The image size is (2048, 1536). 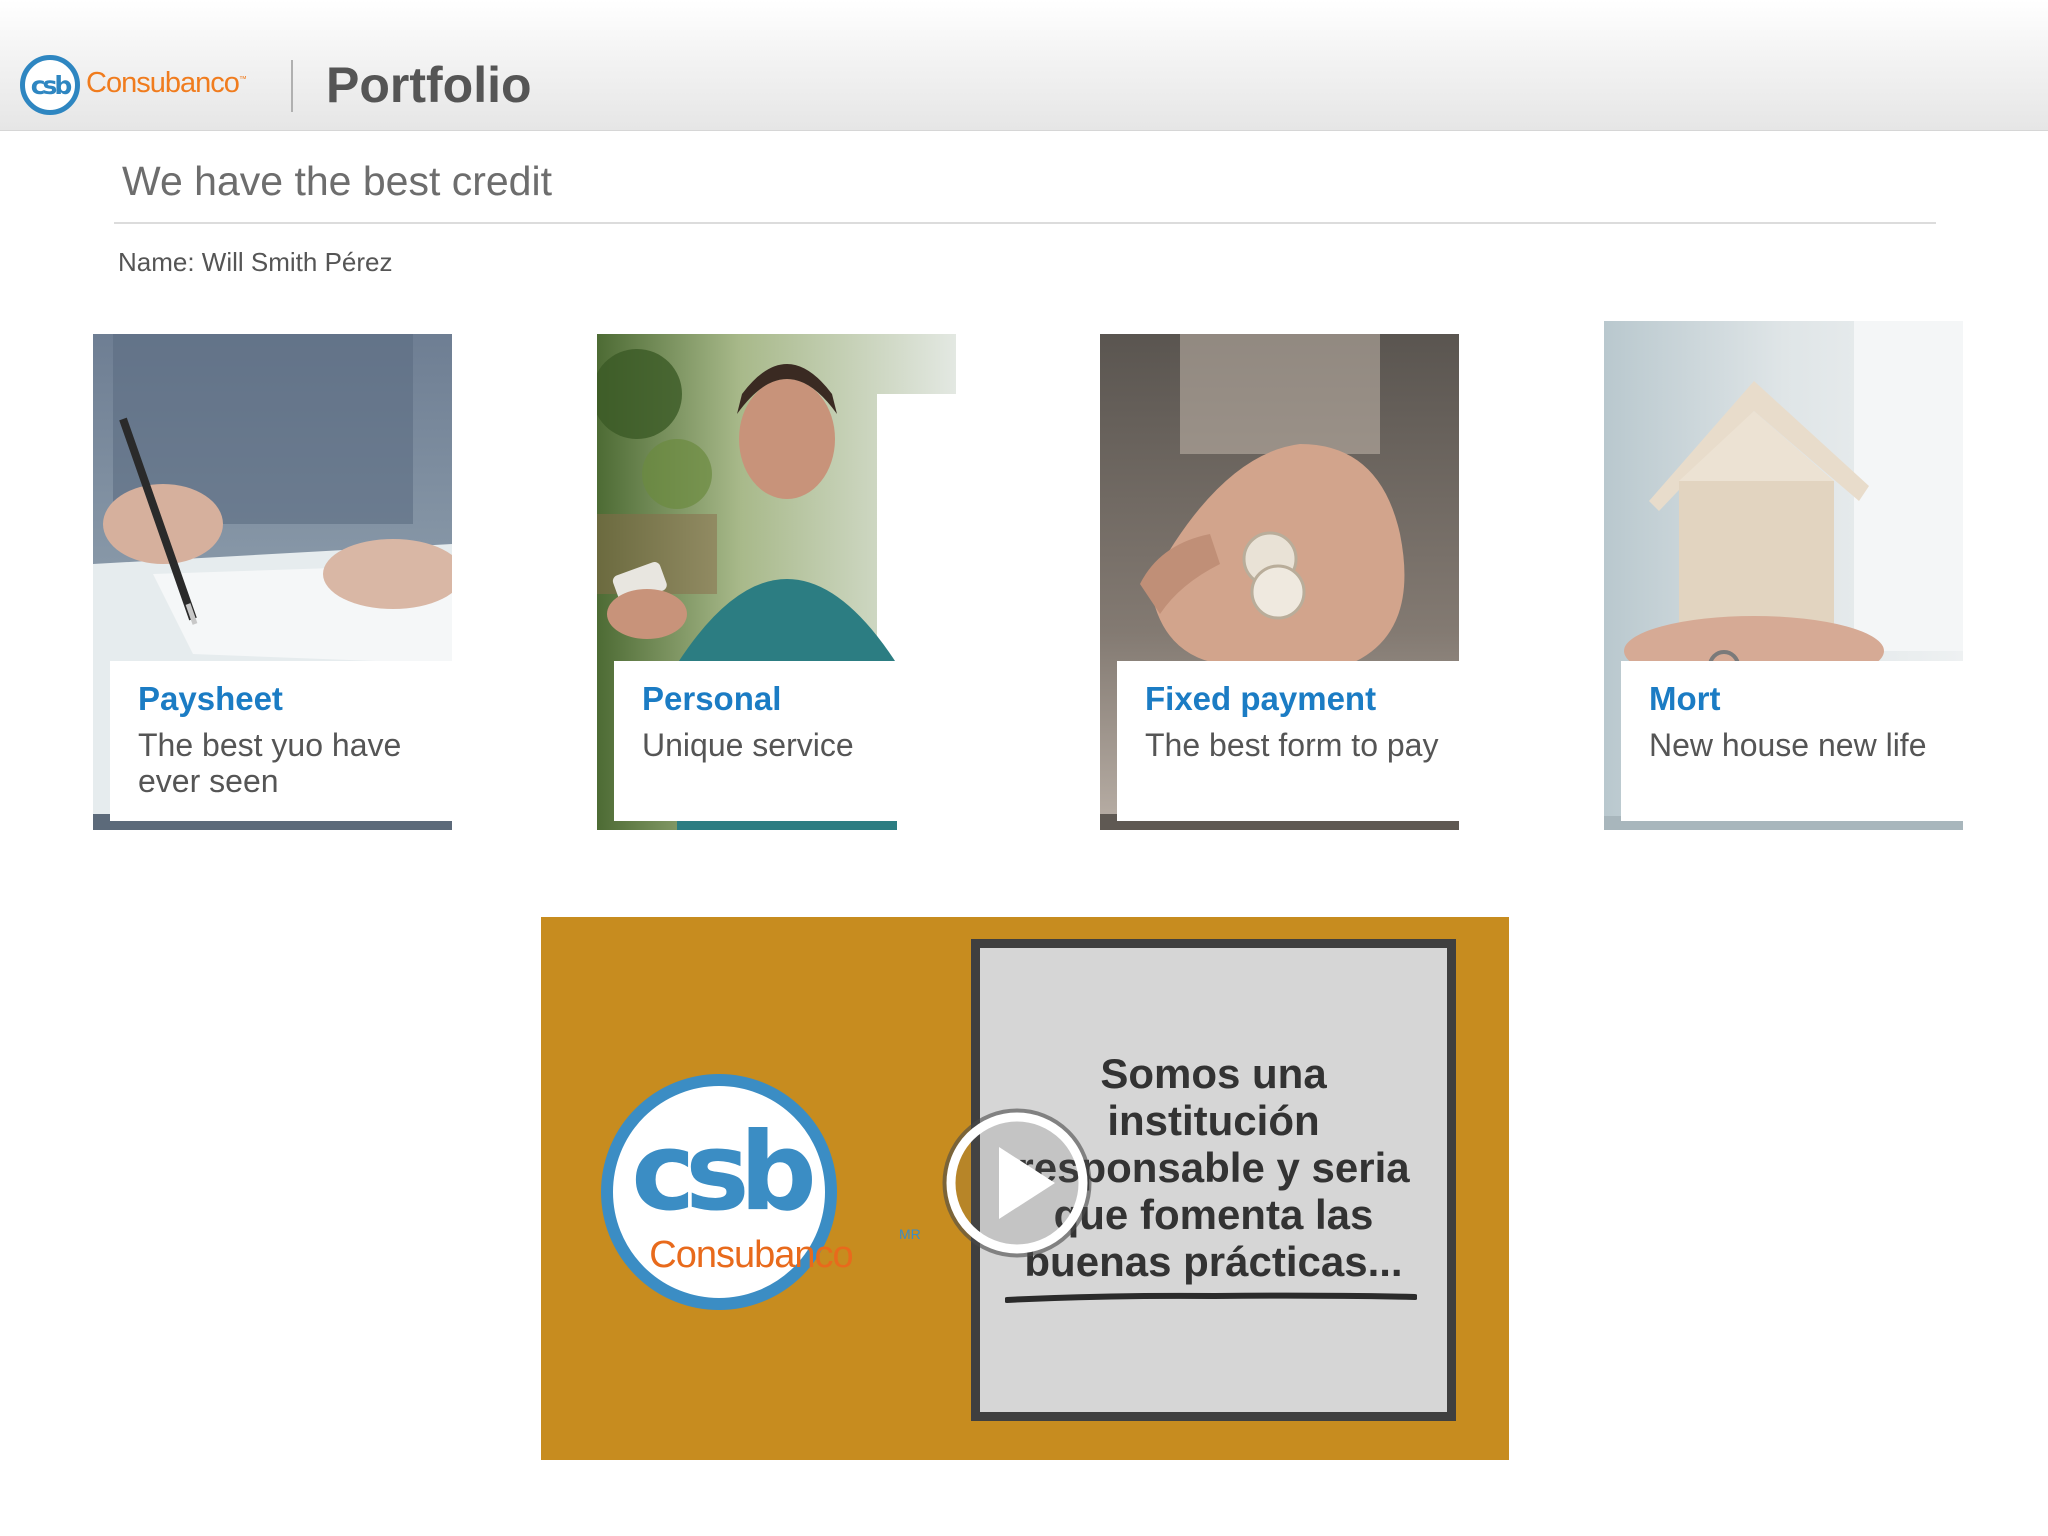 I want to click on card-panel: Personal Unique service, so click(x=785, y=741).